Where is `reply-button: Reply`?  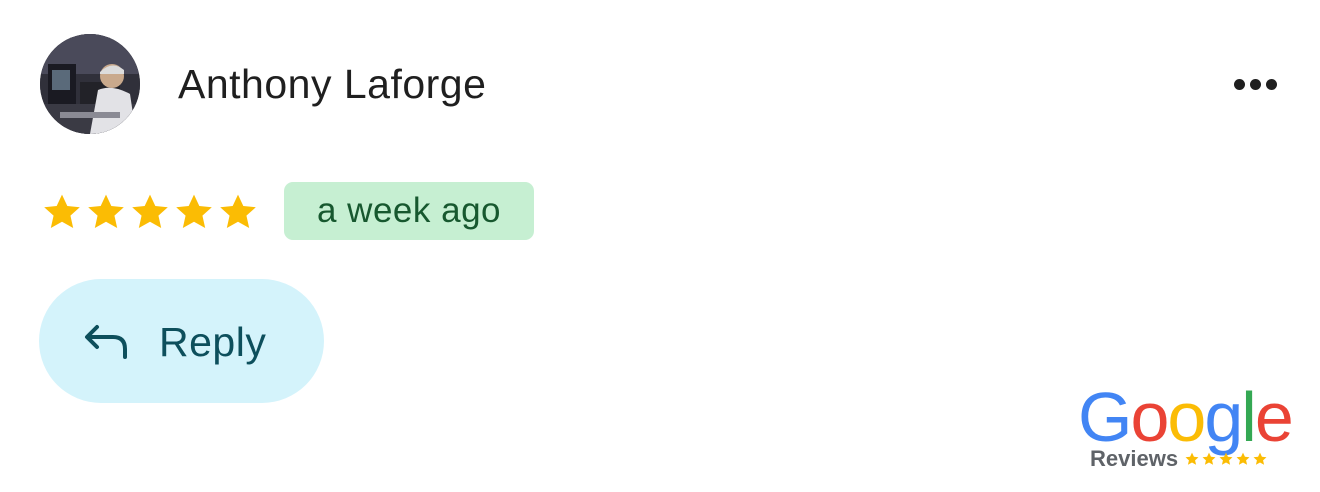
reply-button: Reply is located at coordinates (181, 341).